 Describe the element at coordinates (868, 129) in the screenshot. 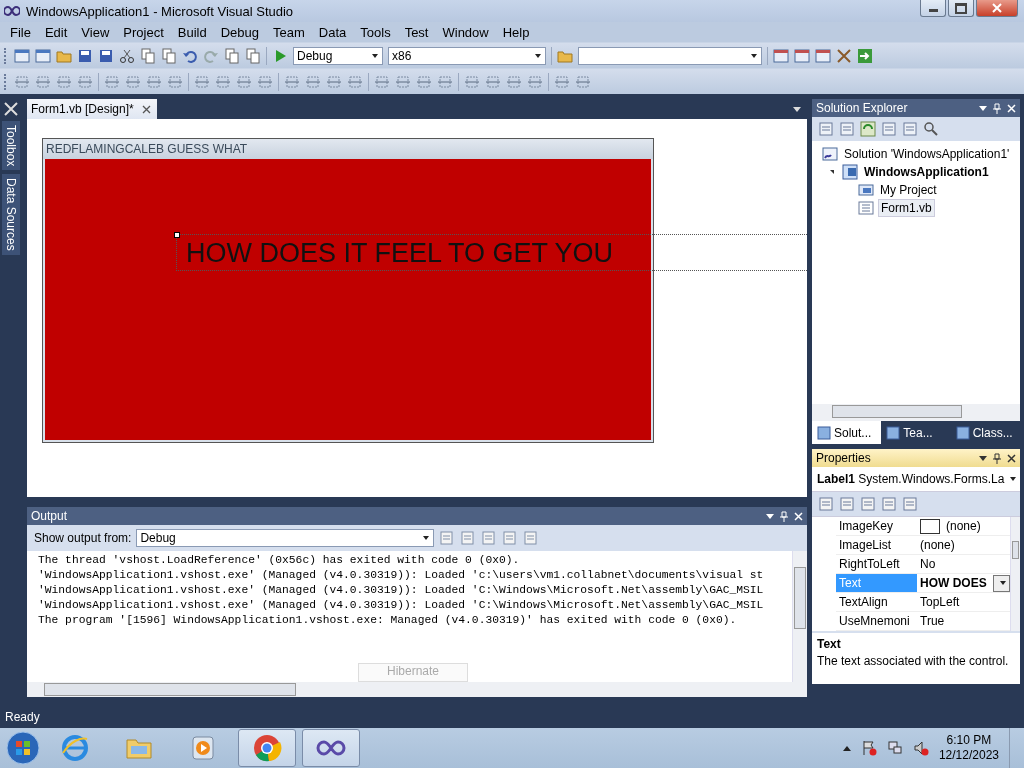

I see `refresh-icon` at that location.